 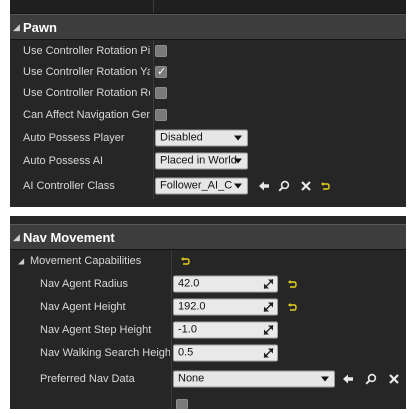 I want to click on auto-possess-player-label: Auto Possess Player, so click(x=74, y=137).